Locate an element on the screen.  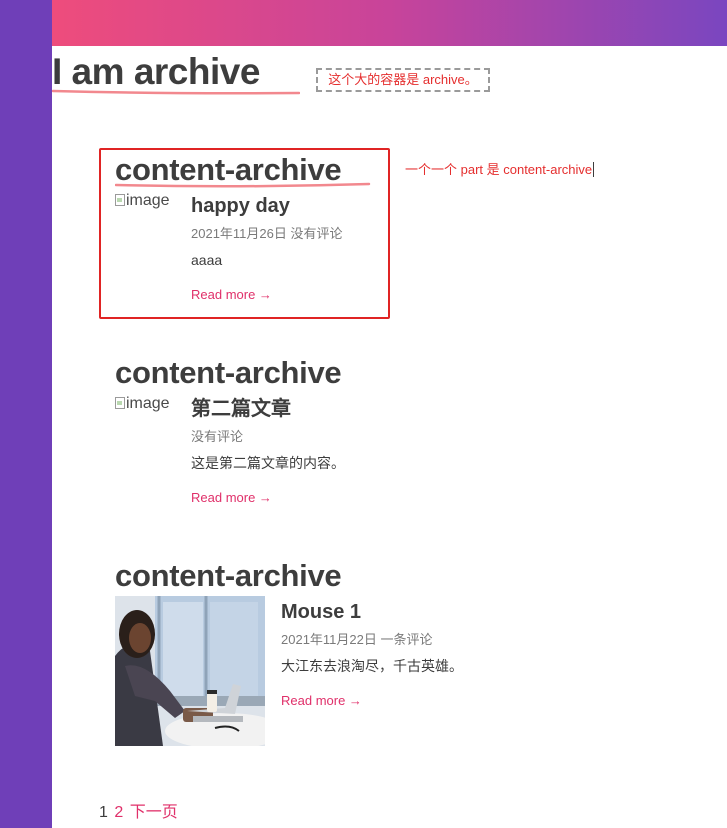
photo-woman-laptop is located at coordinates (190, 671).